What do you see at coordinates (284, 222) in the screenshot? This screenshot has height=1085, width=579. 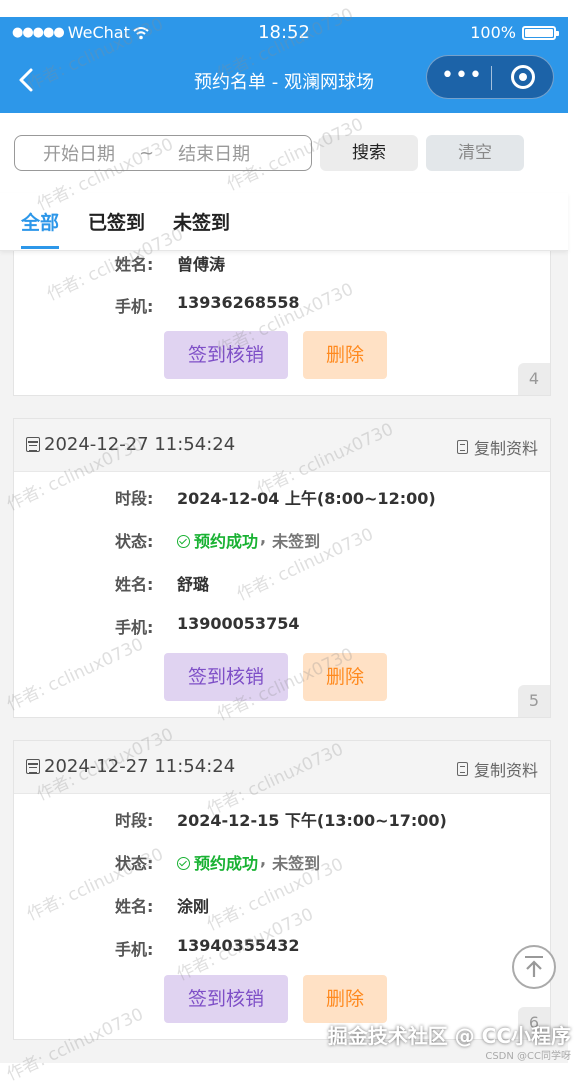 I see `filter-tabs: 全部 已签到 未签到` at bounding box center [284, 222].